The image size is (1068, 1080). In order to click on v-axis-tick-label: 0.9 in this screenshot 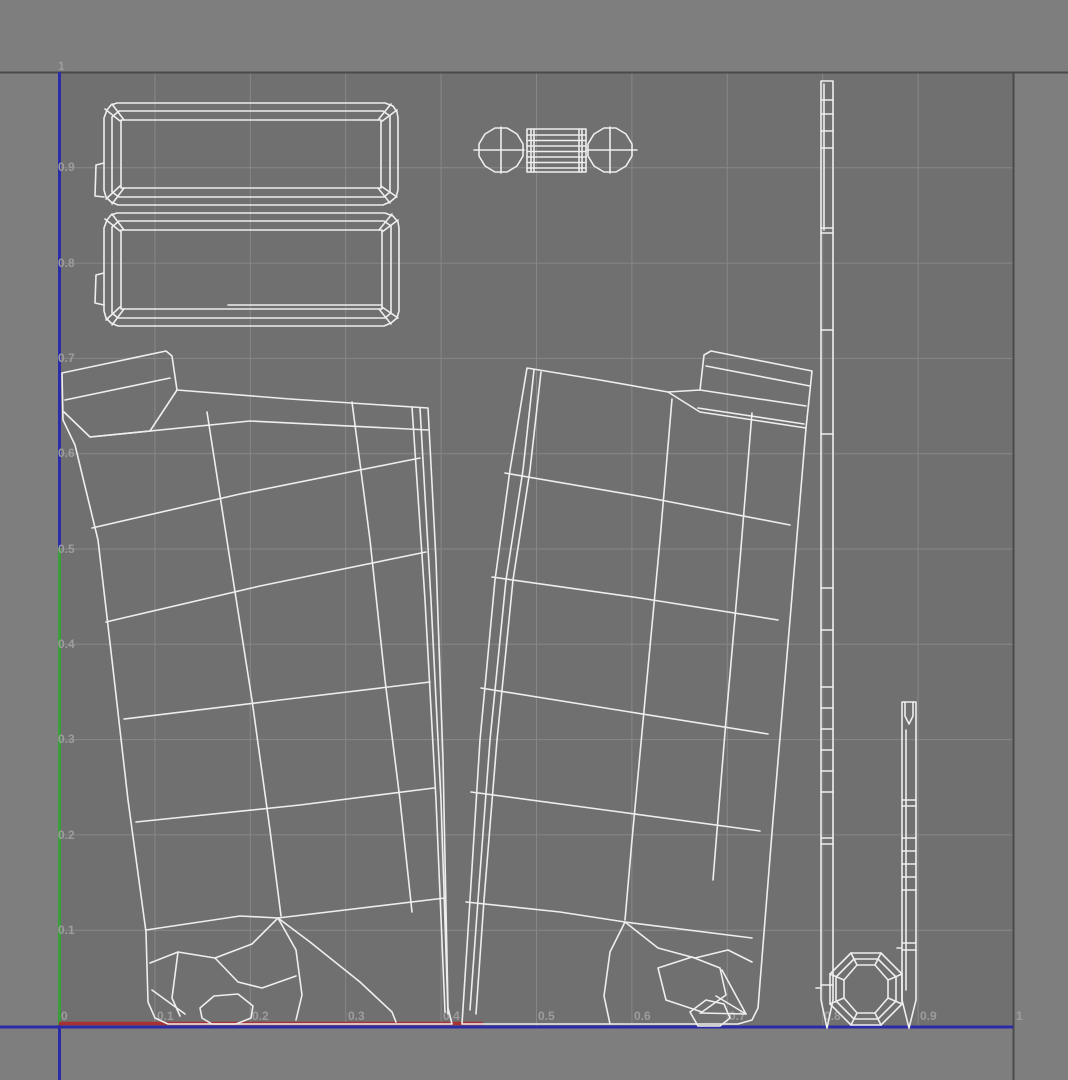, I will do `click(66, 167)`.